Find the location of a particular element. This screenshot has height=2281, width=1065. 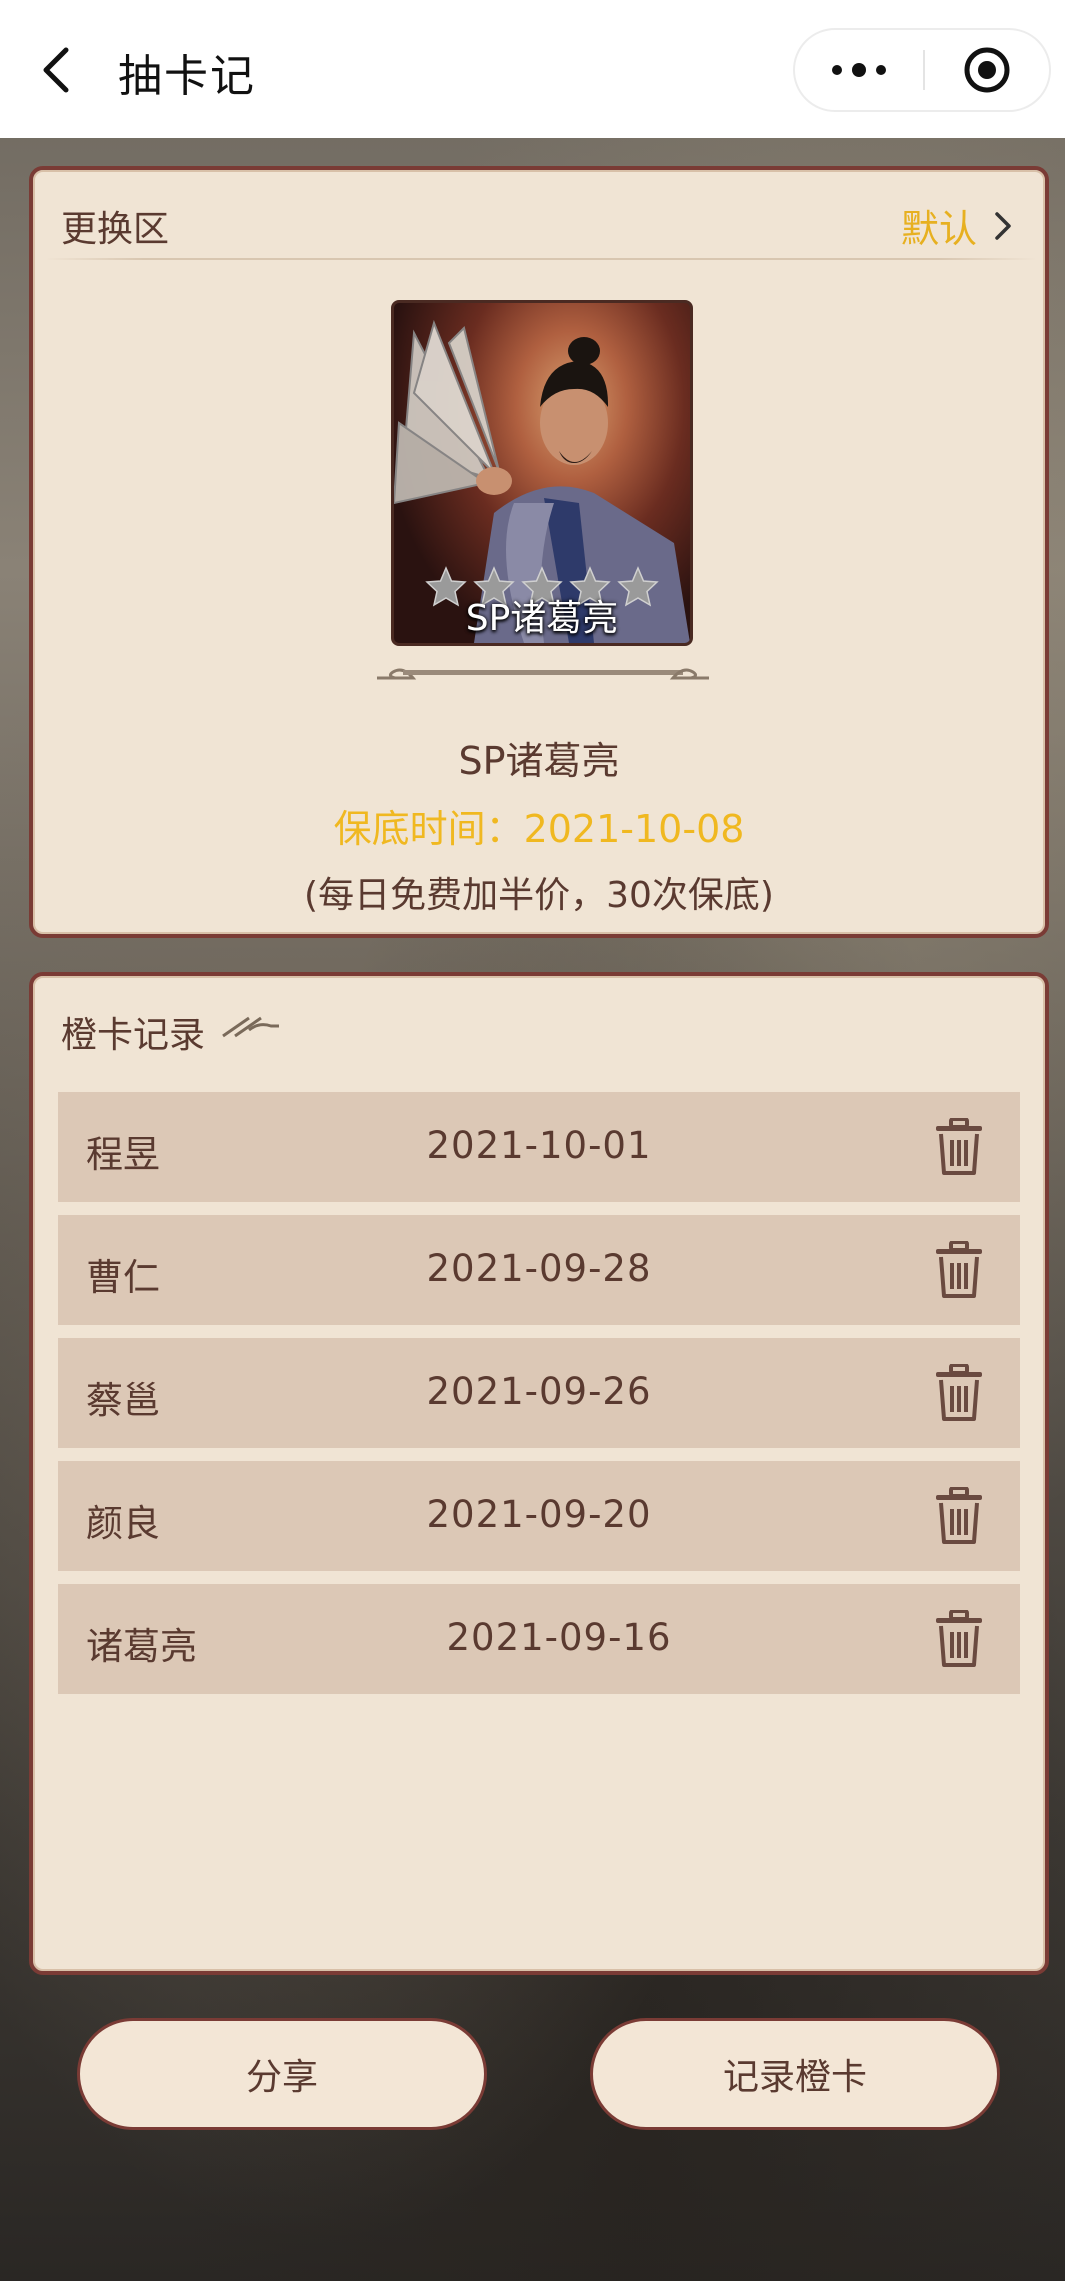

share-button: 分享 is located at coordinates (282, 2074).